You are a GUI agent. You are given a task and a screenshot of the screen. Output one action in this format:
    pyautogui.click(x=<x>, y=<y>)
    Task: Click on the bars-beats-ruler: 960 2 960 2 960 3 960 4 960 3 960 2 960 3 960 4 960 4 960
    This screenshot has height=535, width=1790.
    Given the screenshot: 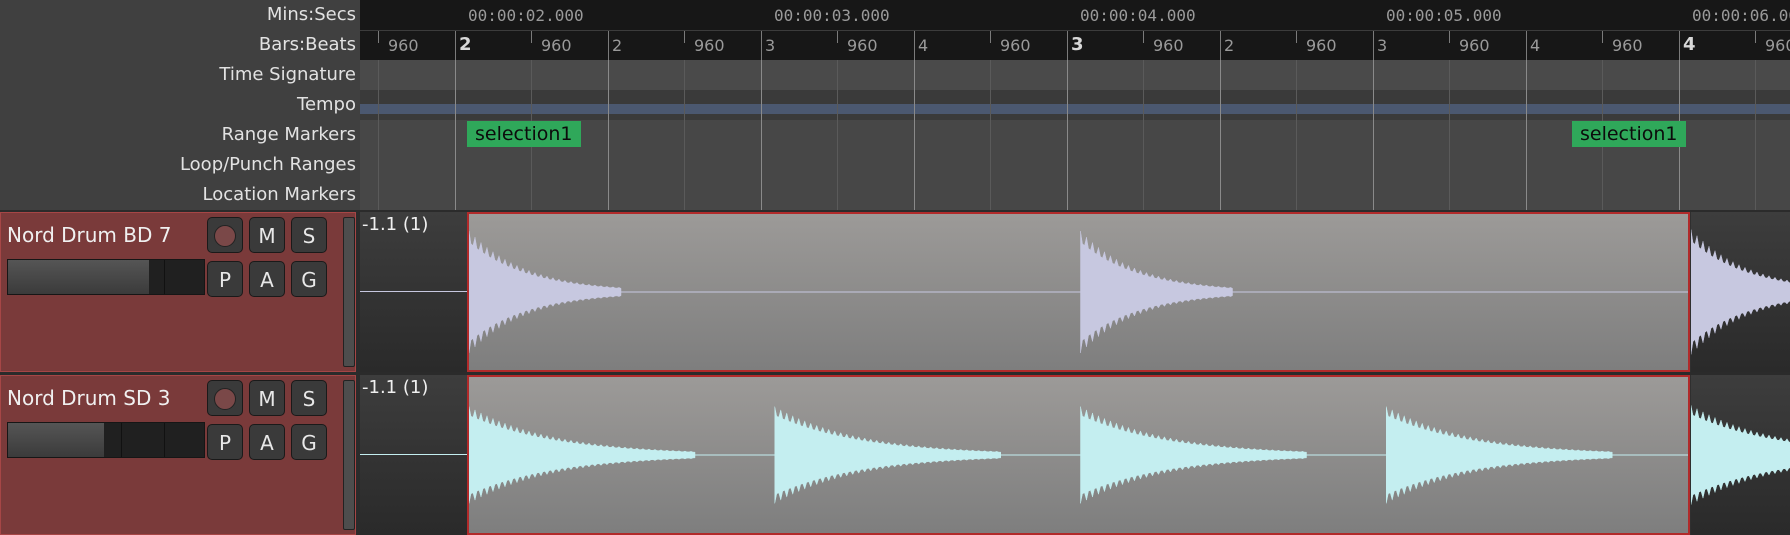 What is the action you would take?
    pyautogui.click(x=1075, y=45)
    